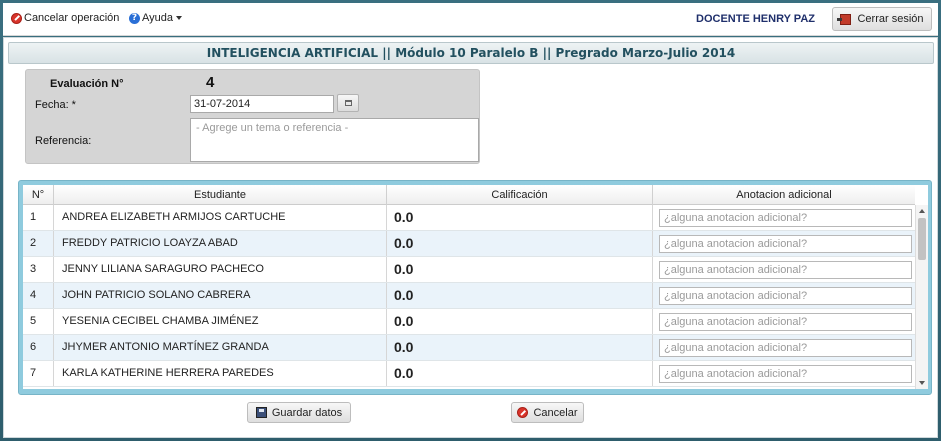  Describe the element at coordinates (38, 195) in the screenshot. I see `header-number: N°` at that location.